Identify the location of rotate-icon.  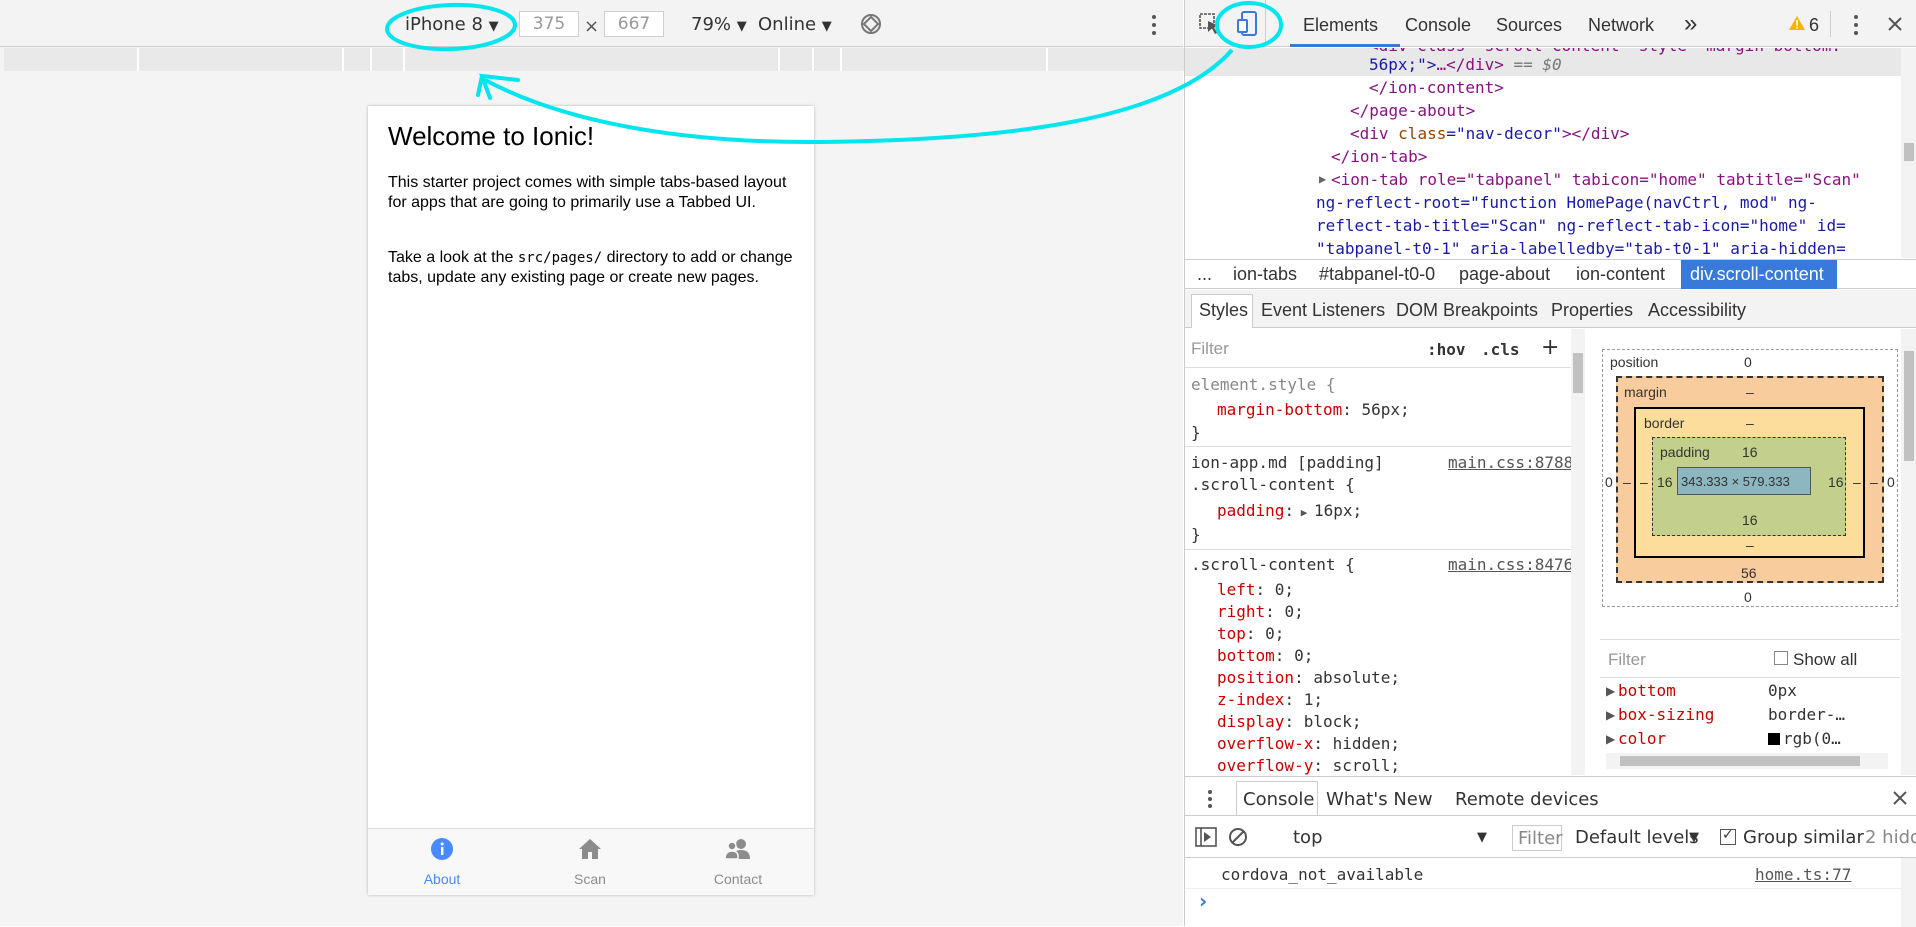
(871, 24).